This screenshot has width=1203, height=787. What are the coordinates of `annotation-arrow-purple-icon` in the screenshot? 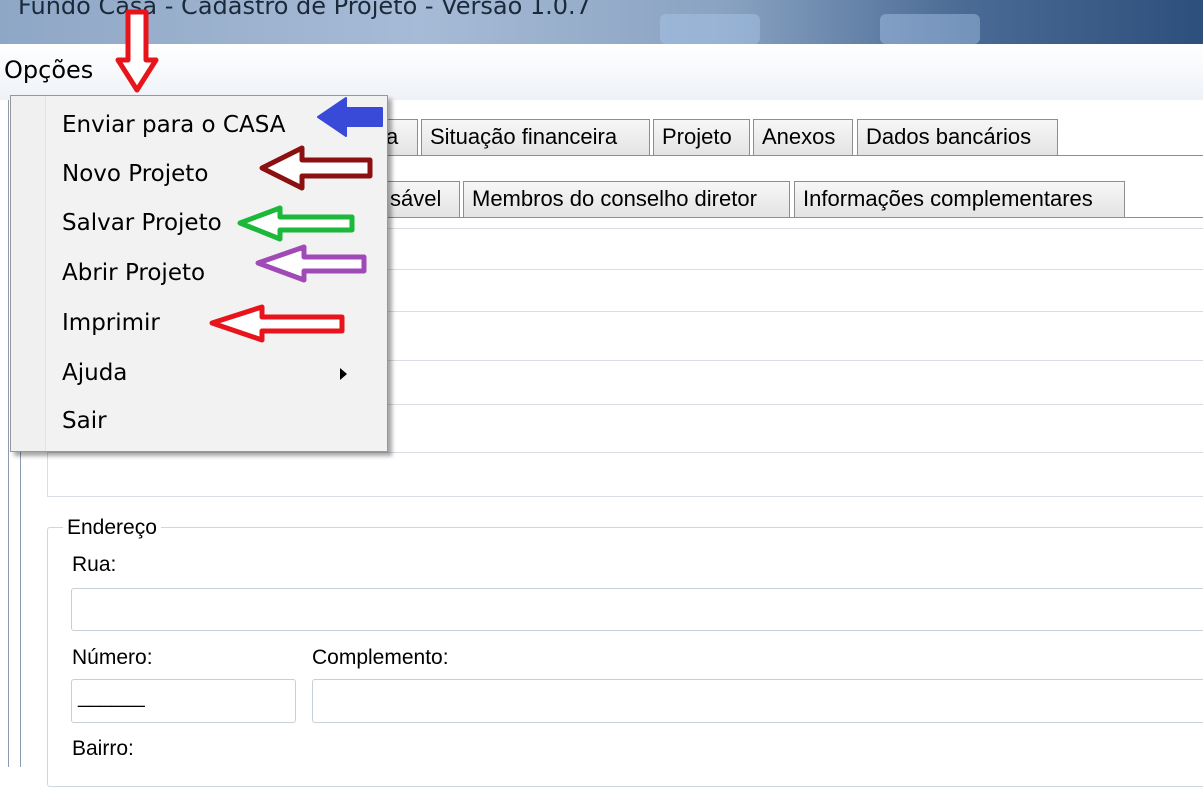 It's located at (311, 263).